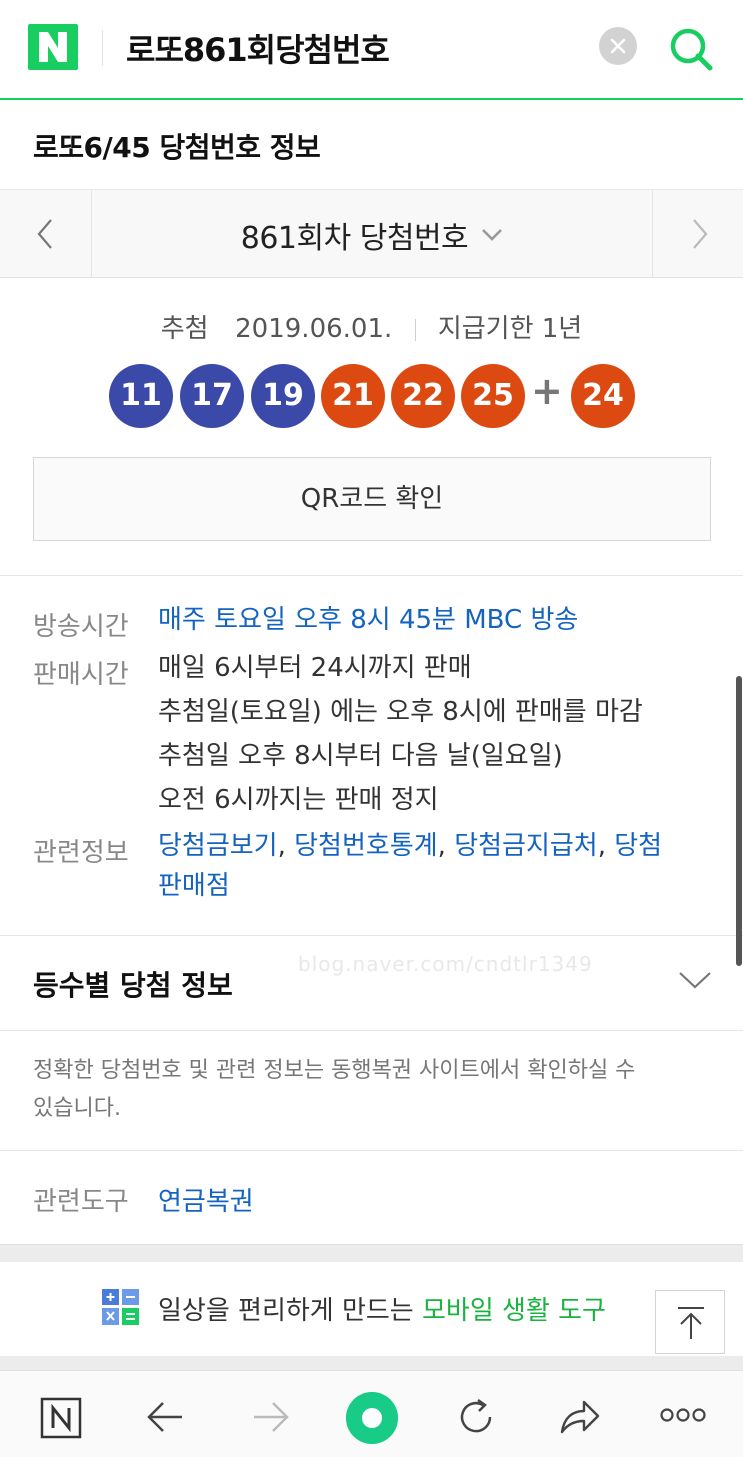 Image resolution: width=743 pixels, height=1457 pixels. I want to click on winning-numbers: 11 17 19 21 22 25 + 24, so click(371, 396).